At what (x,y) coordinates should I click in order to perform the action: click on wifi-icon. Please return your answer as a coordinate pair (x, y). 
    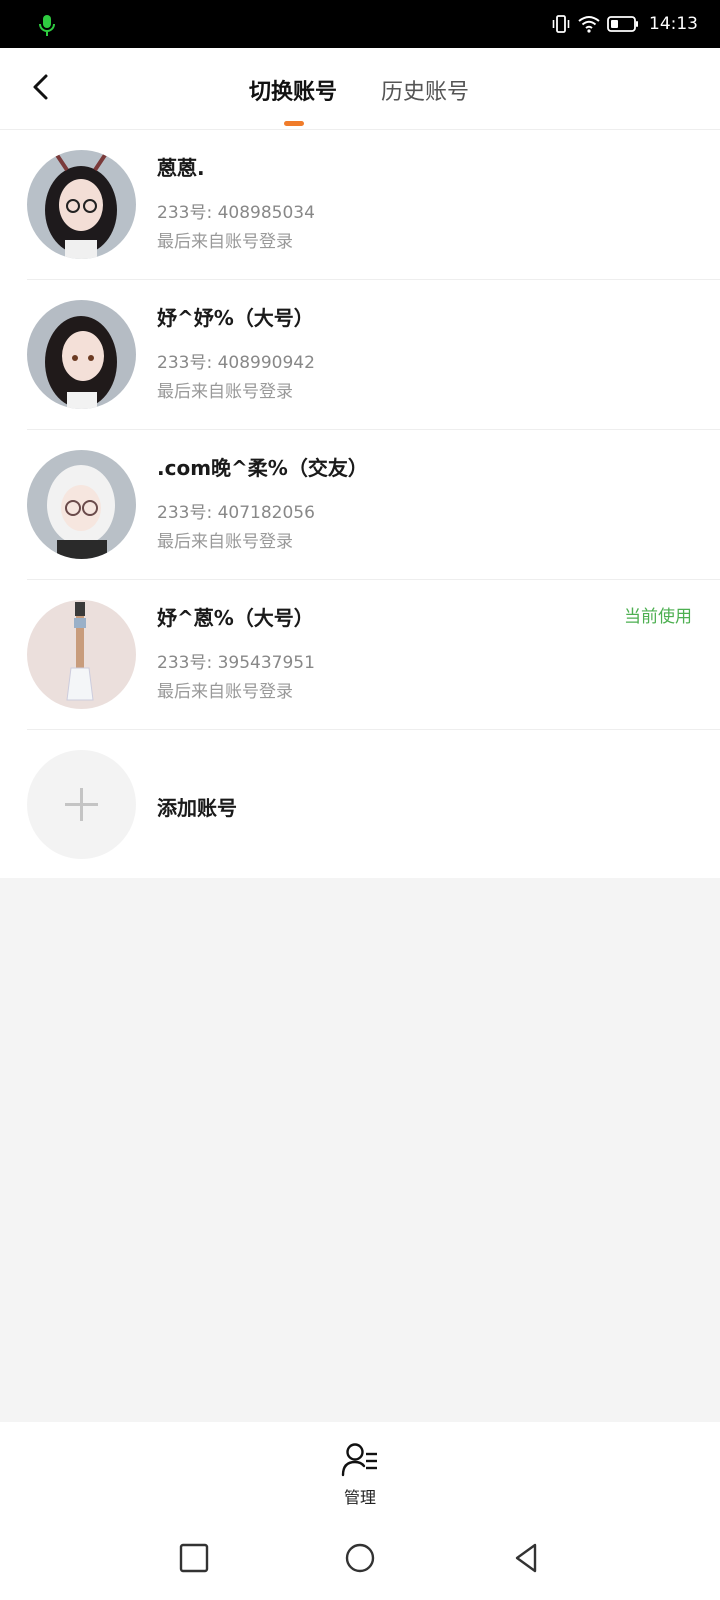
    Looking at the image, I should click on (589, 24).